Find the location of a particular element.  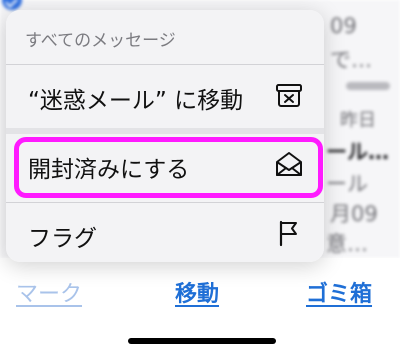

home-indicator is located at coordinates (202, 341).